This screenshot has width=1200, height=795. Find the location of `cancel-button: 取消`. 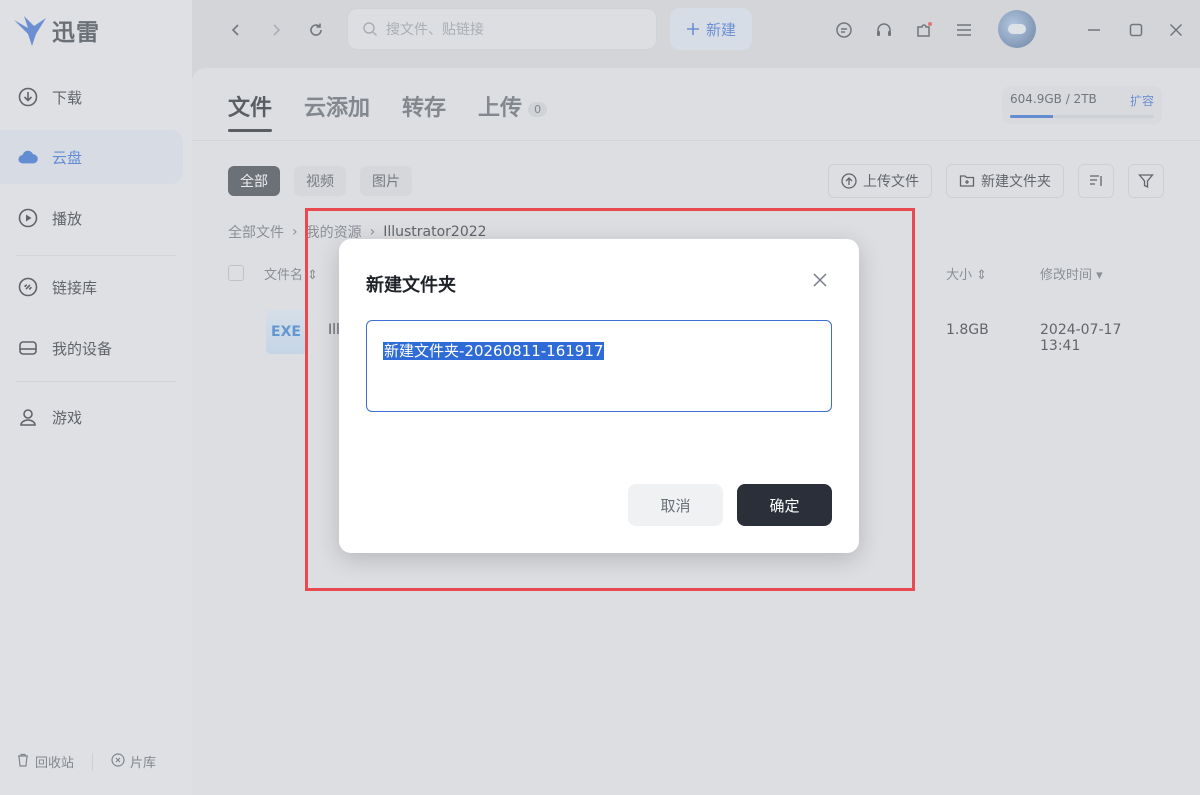

cancel-button: 取消 is located at coordinates (675, 505).